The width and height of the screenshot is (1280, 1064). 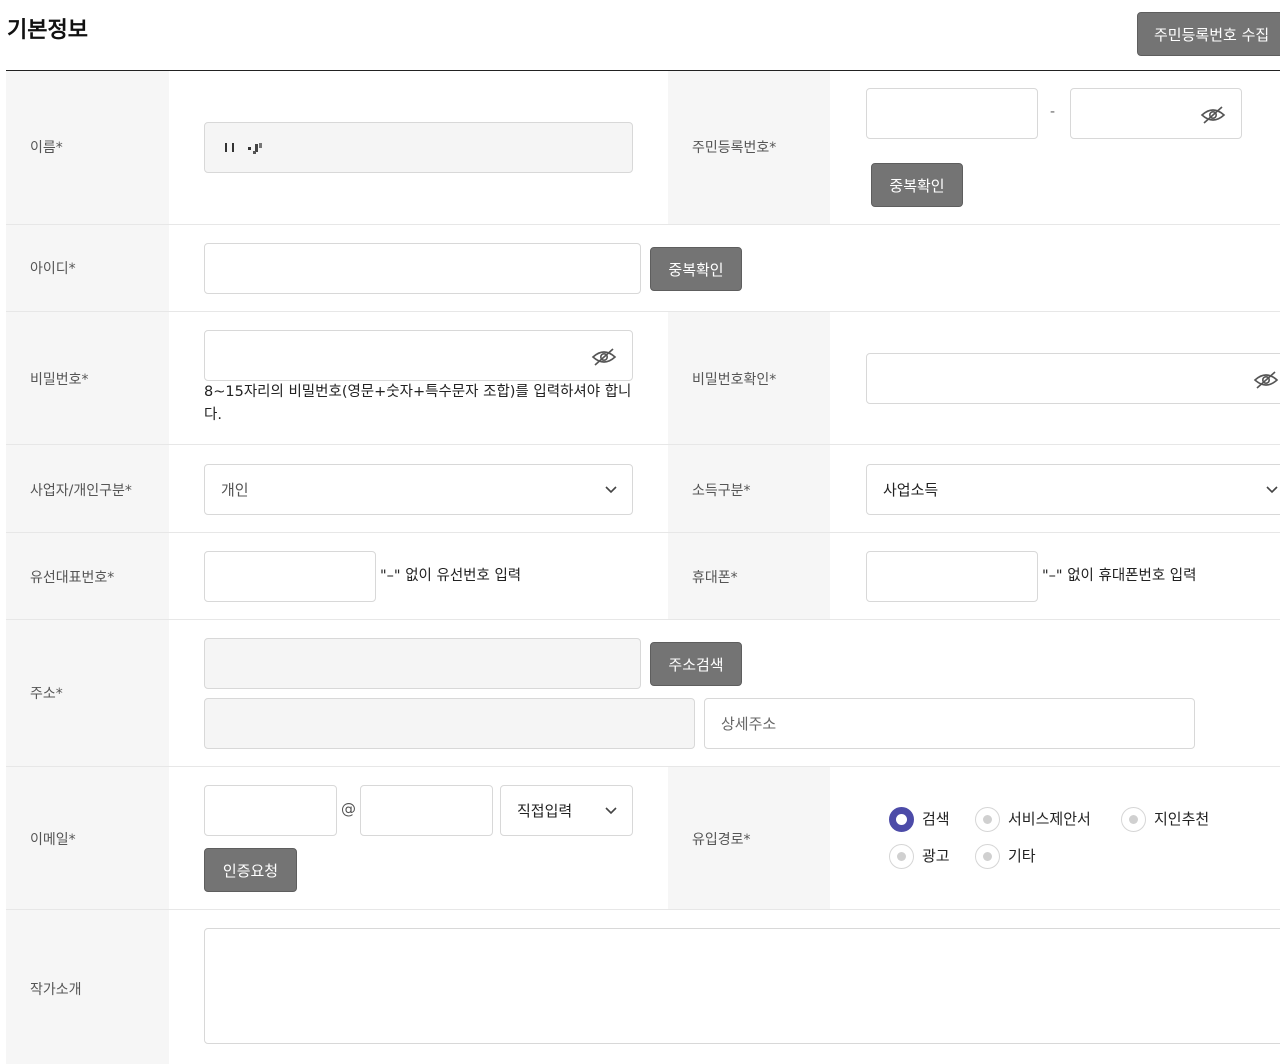 What do you see at coordinates (250, 870) in the screenshot?
I see `email-verify-button: 인증요청` at bounding box center [250, 870].